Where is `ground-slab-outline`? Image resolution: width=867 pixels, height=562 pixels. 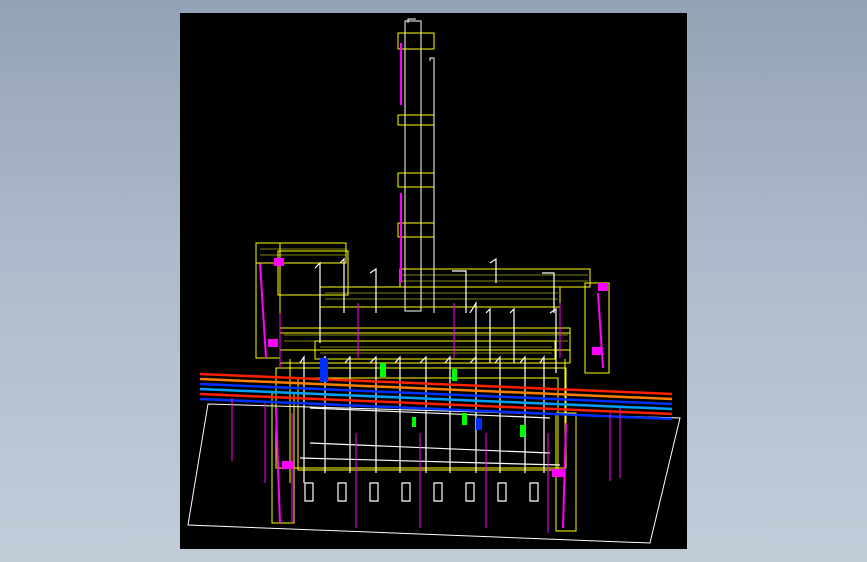
ground-slab-outline is located at coordinates (434, 473).